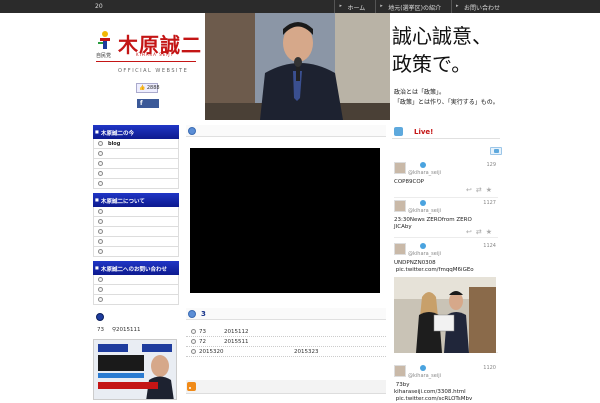 This screenshot has width=600, height=403. Describe the element at coordinates (446, 102) in the screenshot. I see `slogan-sub-2: 「政策」とは作り、「実行する」もの。` at that location.